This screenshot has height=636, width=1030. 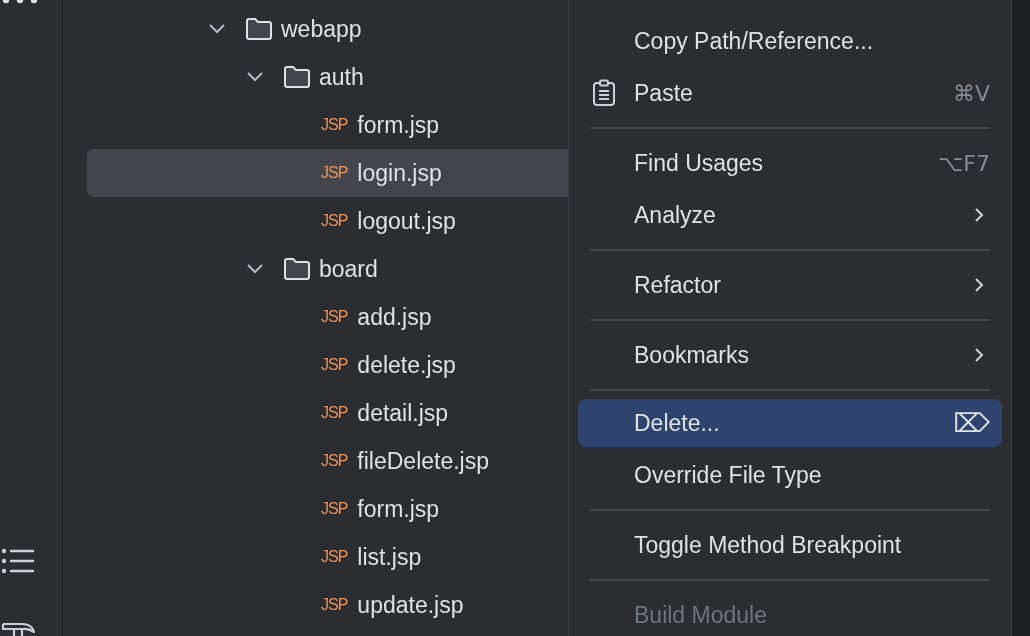 What do you see at coordinates (971, 93) in the screenshot?
I see `shortcut-label: ⌘V` at bounding box center [971, 93].